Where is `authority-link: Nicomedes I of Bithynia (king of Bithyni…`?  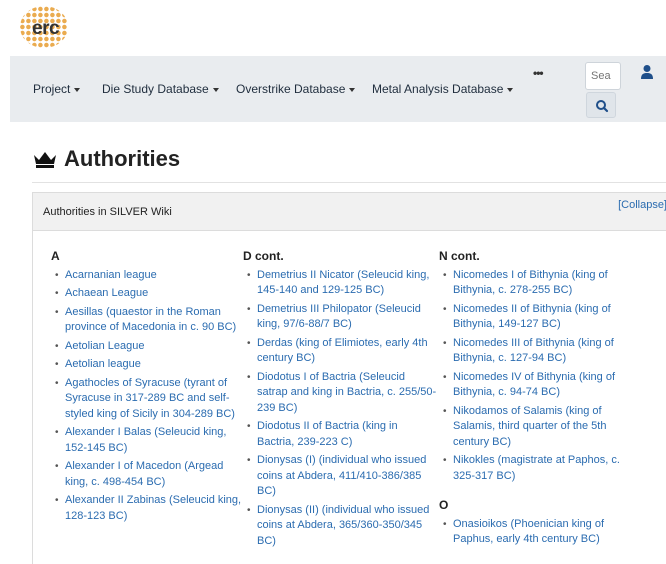
authority-link: Nicomedes I of Bithynia (king of Bithyni… is located at coordinates (539, 283).